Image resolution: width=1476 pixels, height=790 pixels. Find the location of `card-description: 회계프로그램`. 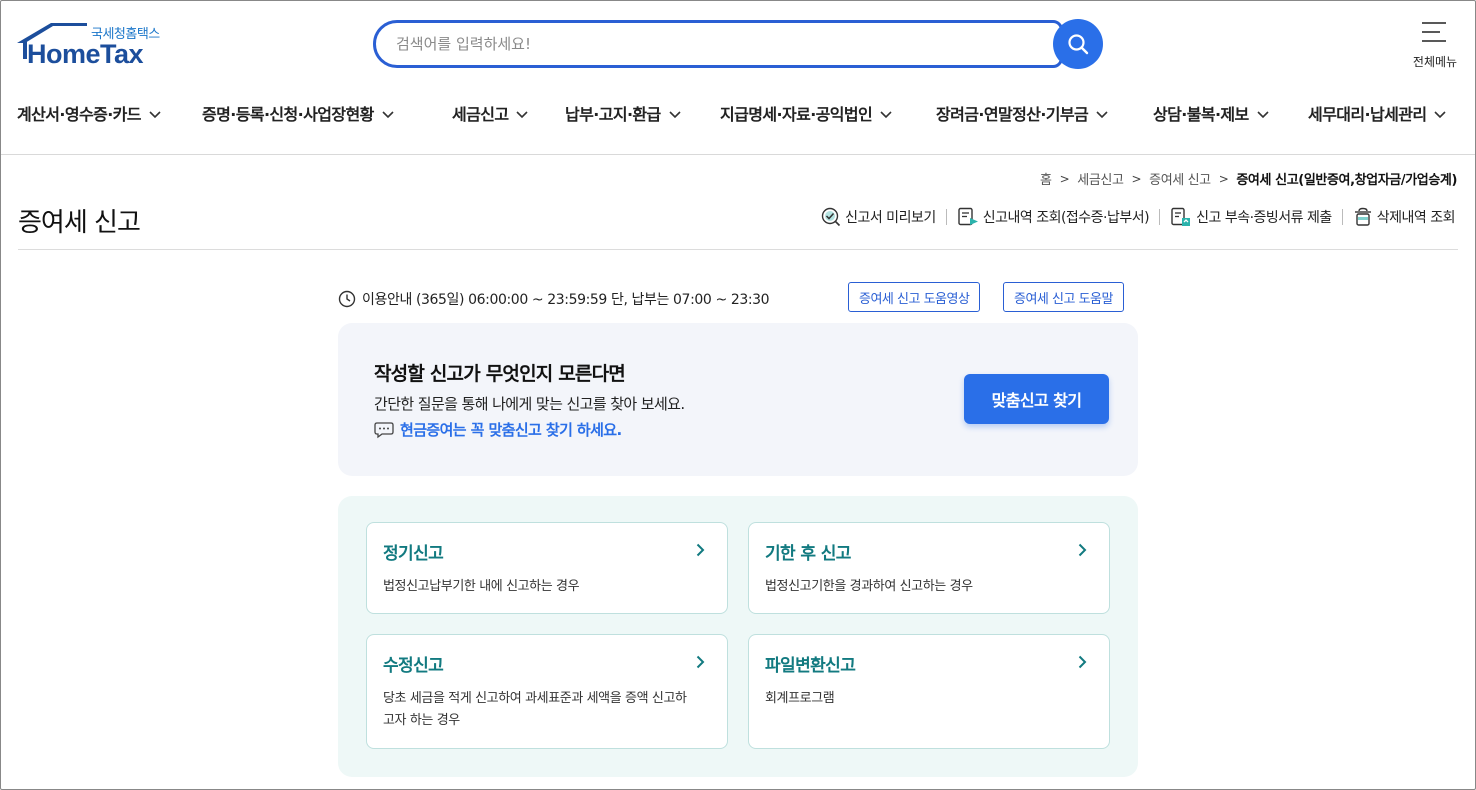

card-description: 회계프로그램 is located at coordinates (800, 698).